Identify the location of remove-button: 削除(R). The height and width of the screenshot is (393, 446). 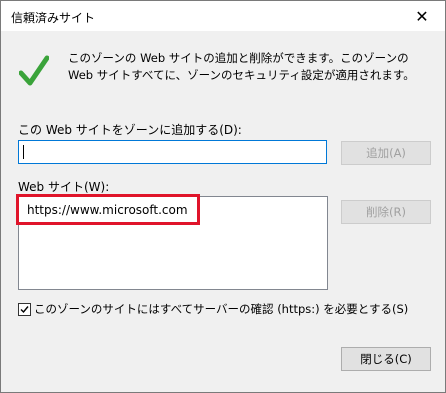
(386, 212).